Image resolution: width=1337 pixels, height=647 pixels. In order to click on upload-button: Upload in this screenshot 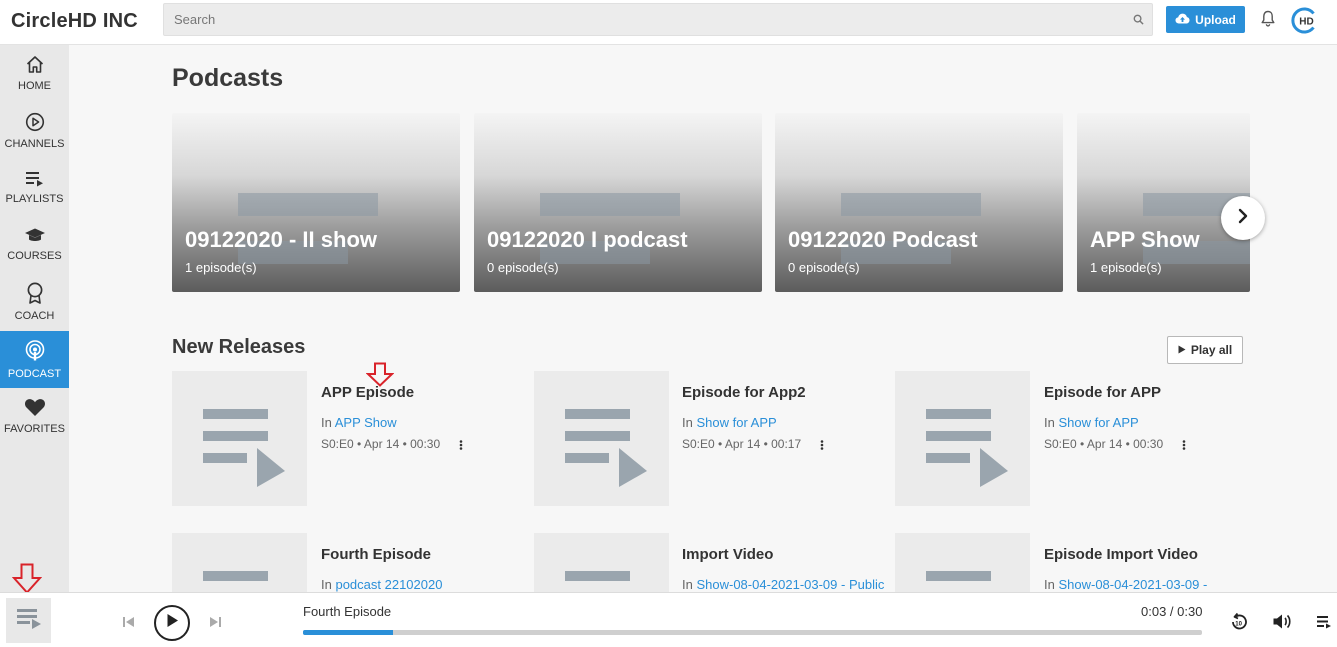, I will do `click(1205, 19)`.